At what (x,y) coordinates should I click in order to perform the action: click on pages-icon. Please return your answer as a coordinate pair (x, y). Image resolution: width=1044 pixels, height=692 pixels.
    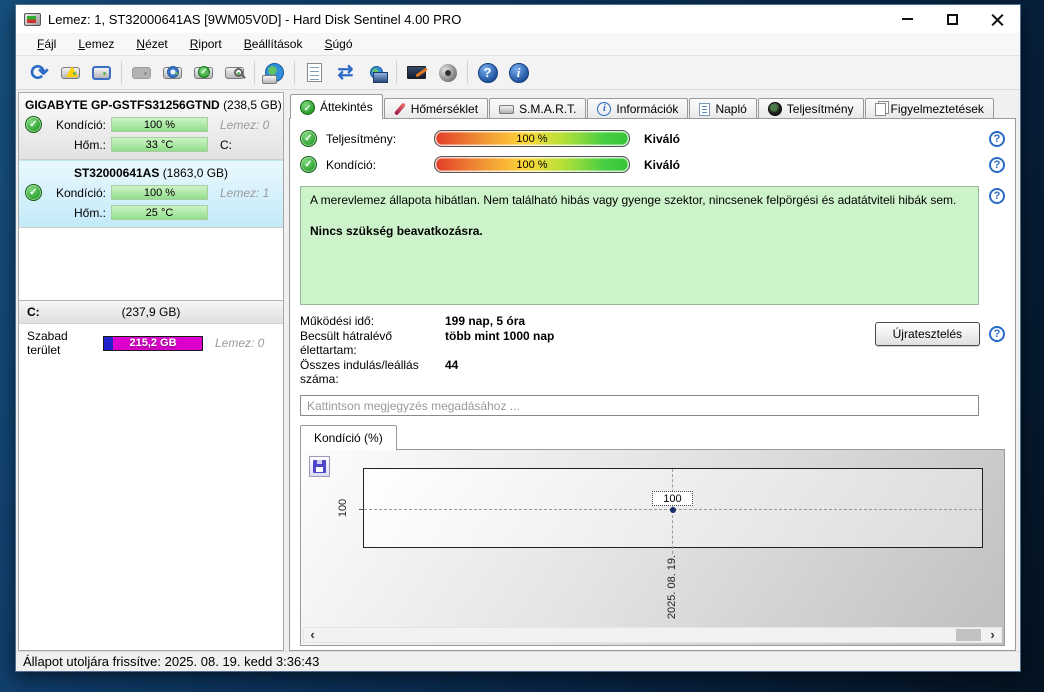
    Looking at the image, I should click on (880, 109).